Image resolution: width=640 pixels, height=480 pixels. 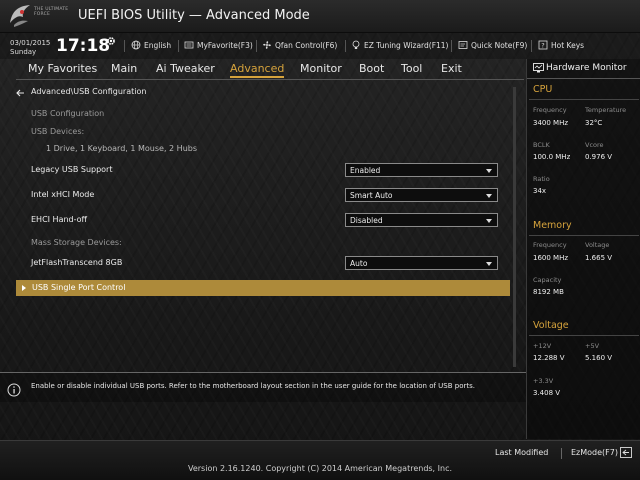 I want to click on monitor-icon, so click(x=538, y=68).